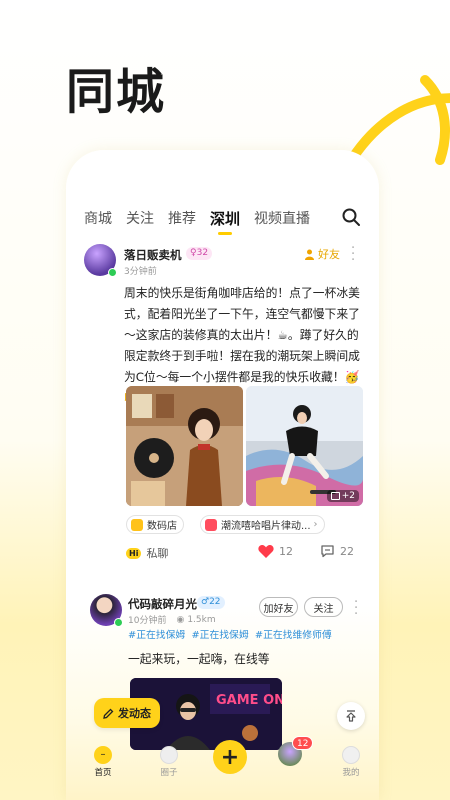  I want to click on tab-recommend: 推荐, so click(182, 218).